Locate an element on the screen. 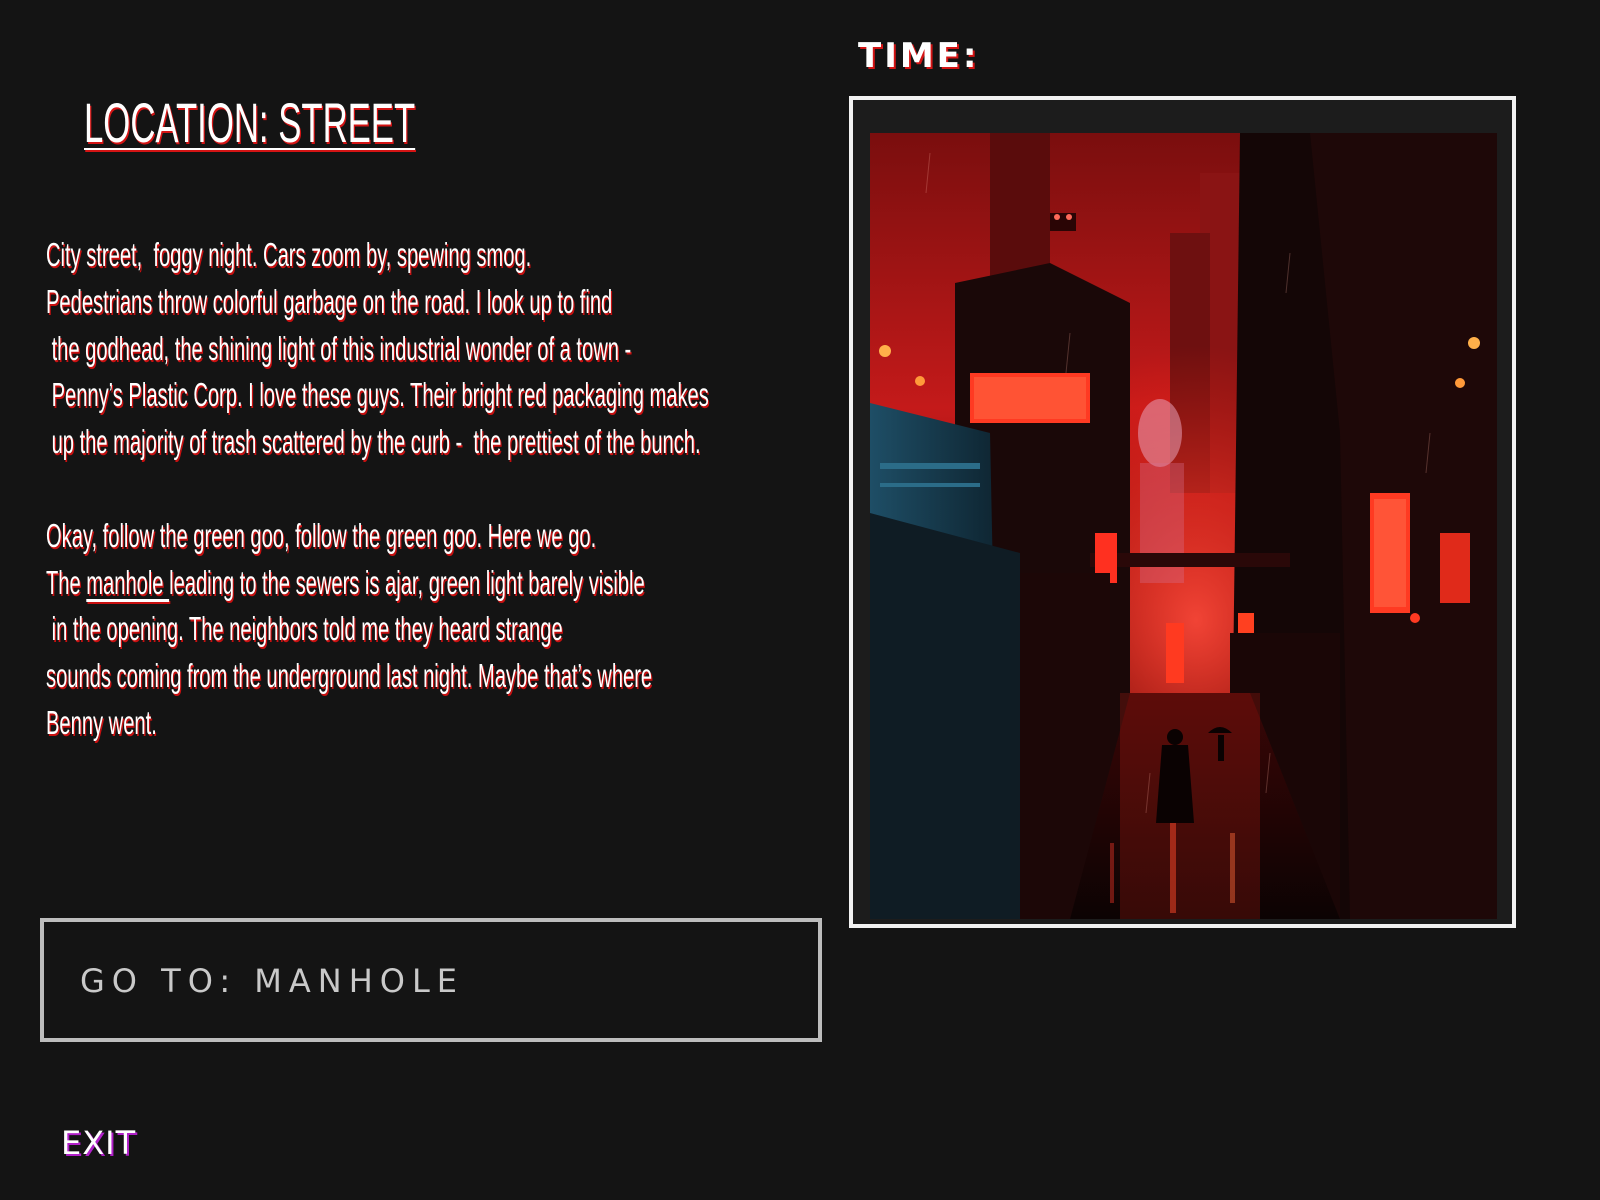 The width and height of the screenshot is (1600, 1200). exit-button: EXIT is located at coordinates (98, 1143).